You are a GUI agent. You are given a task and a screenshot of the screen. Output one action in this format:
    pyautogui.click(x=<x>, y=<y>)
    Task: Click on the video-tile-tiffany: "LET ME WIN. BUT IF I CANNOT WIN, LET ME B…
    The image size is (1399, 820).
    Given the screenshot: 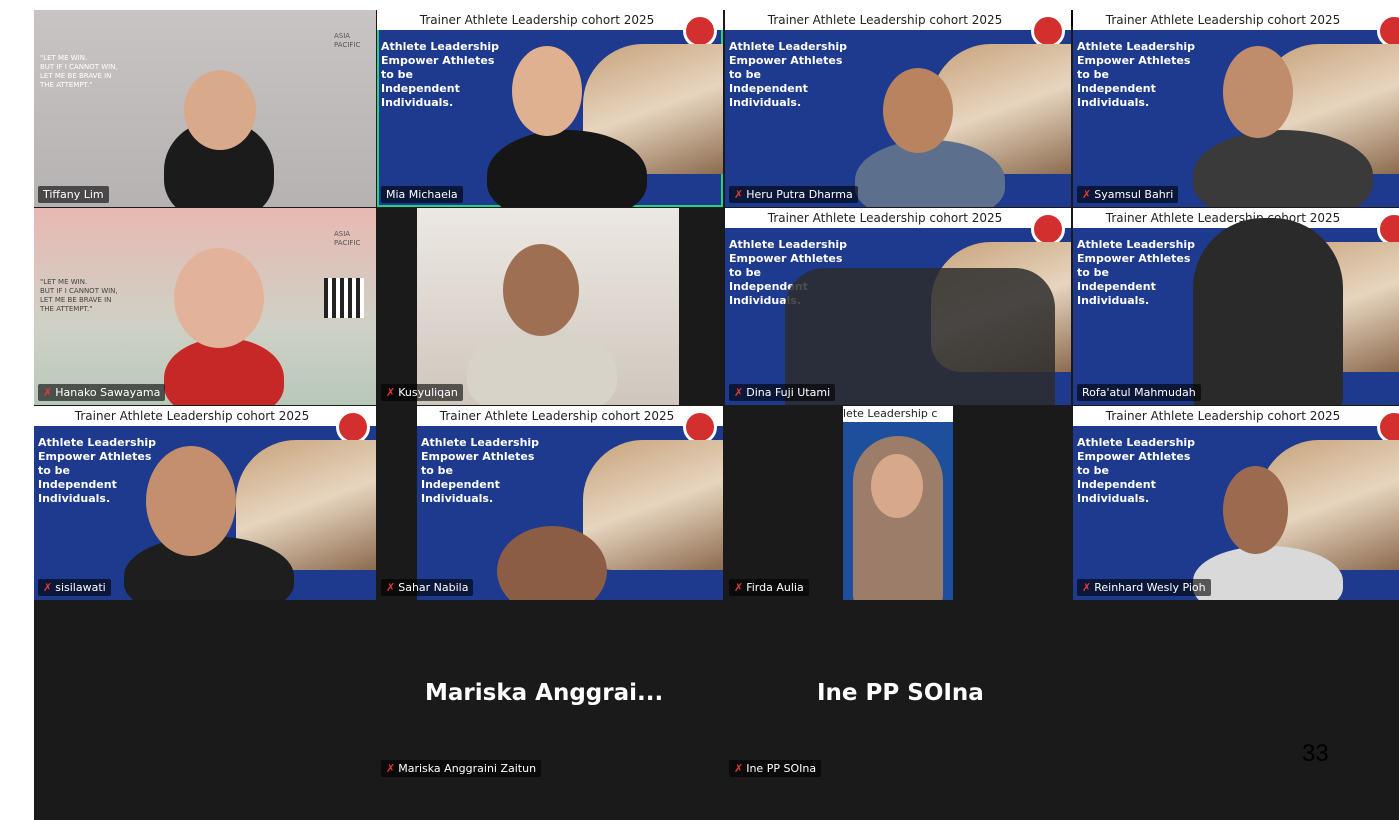 What is the action you would take?
    pyautogui.click(x=205, y=108)
    